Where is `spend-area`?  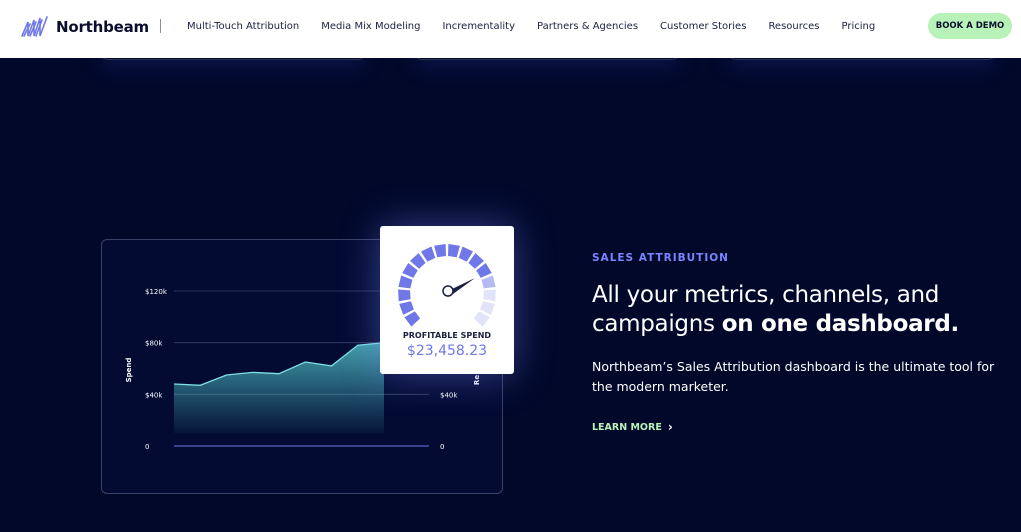
spend-area is located at coordinates (279, 388).